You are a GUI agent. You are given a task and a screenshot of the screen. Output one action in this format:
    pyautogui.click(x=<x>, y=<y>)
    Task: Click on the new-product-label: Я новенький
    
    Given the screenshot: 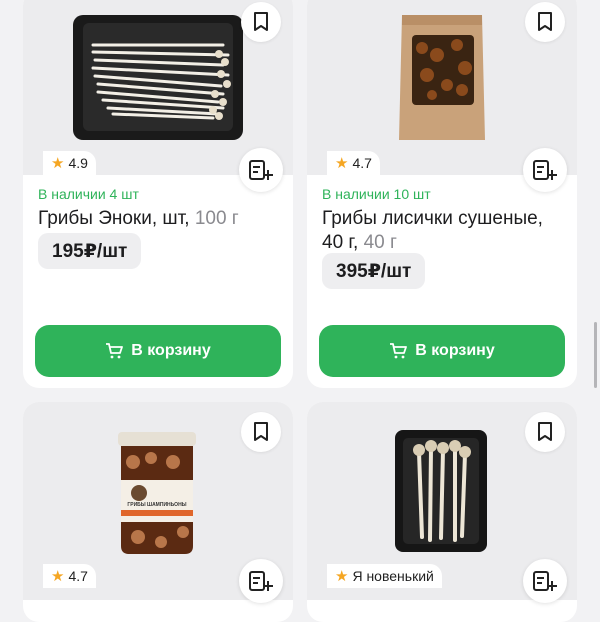 What is the action you would take?
    pyautogui.click(x=393, y=576)
    